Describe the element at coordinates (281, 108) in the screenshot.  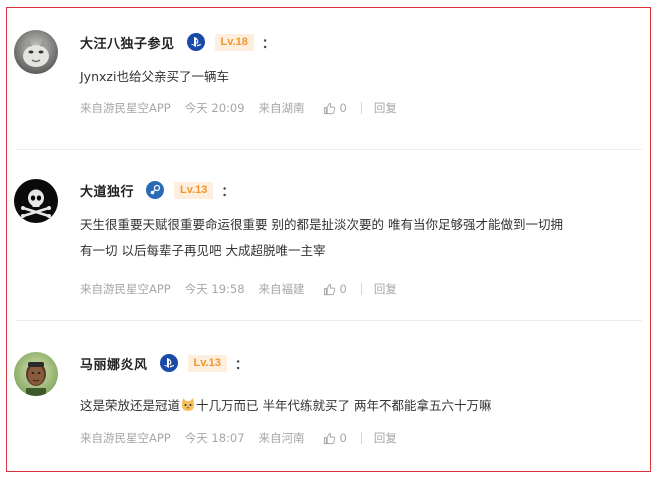
I see `location-label: 来自湖南` at that location.